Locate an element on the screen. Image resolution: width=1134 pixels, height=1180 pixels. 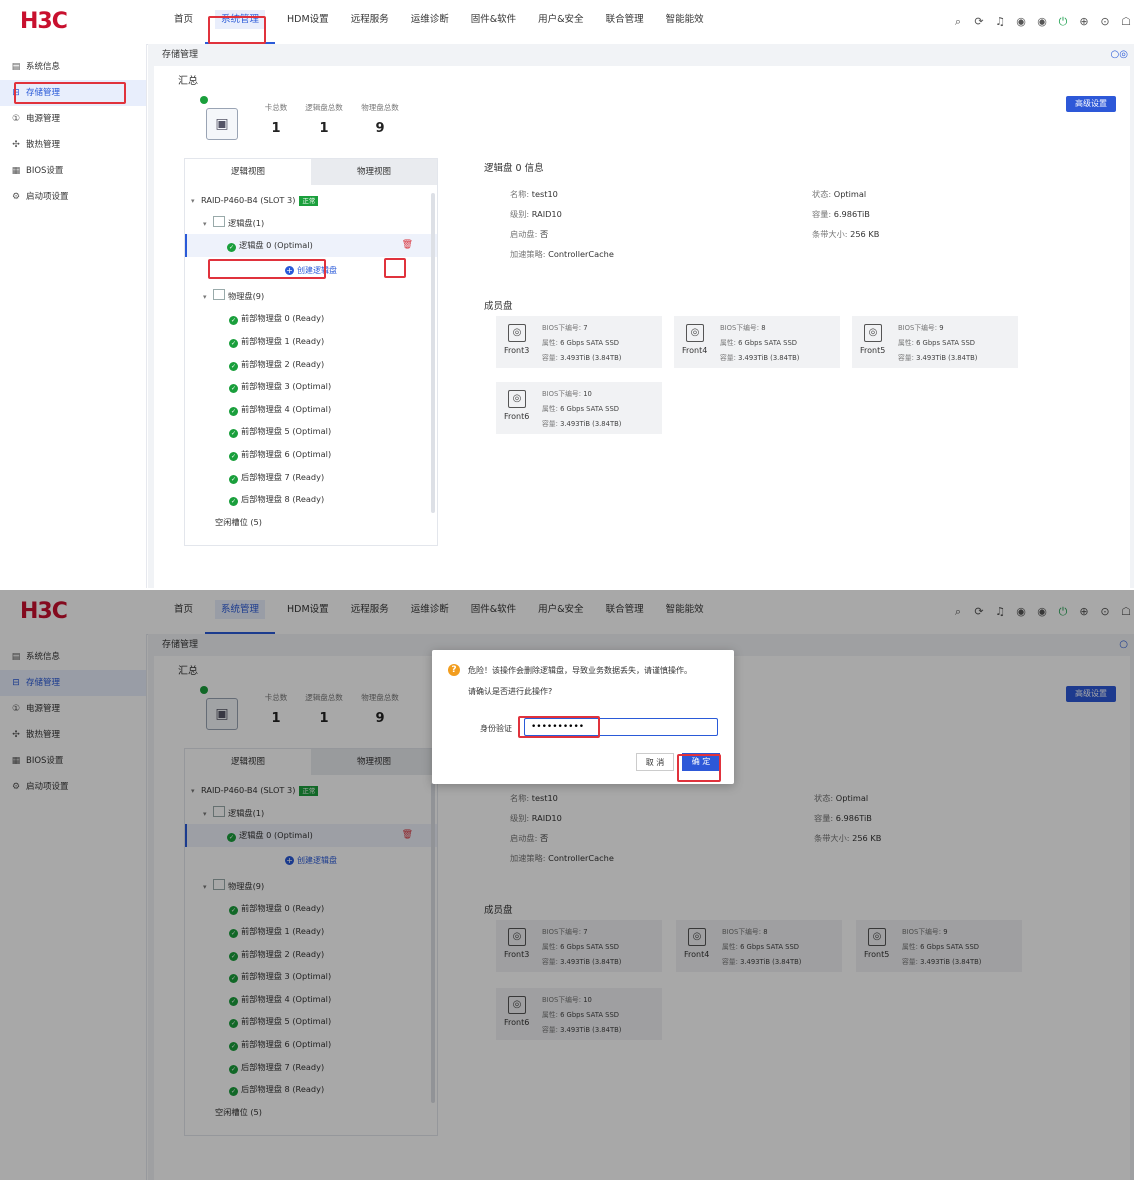
tree-physical-disk: ✓ 前部物理盘 5 (Optimal) is located at coordinates (311, 431).